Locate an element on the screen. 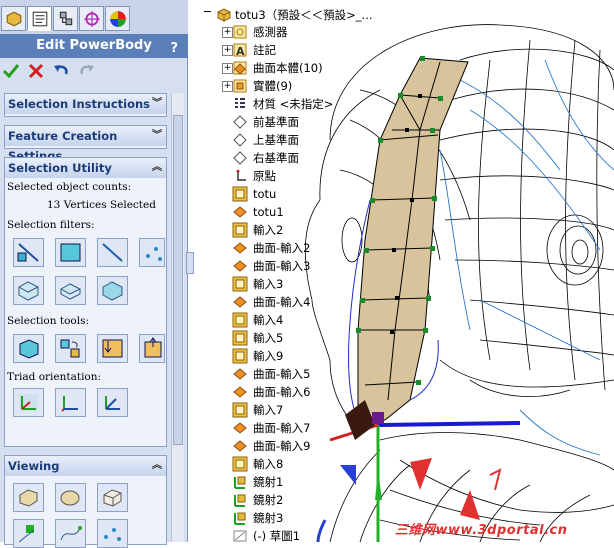 This screenshot has height=548, width=614. volume-select-icon is located at coordinates (112, 291).